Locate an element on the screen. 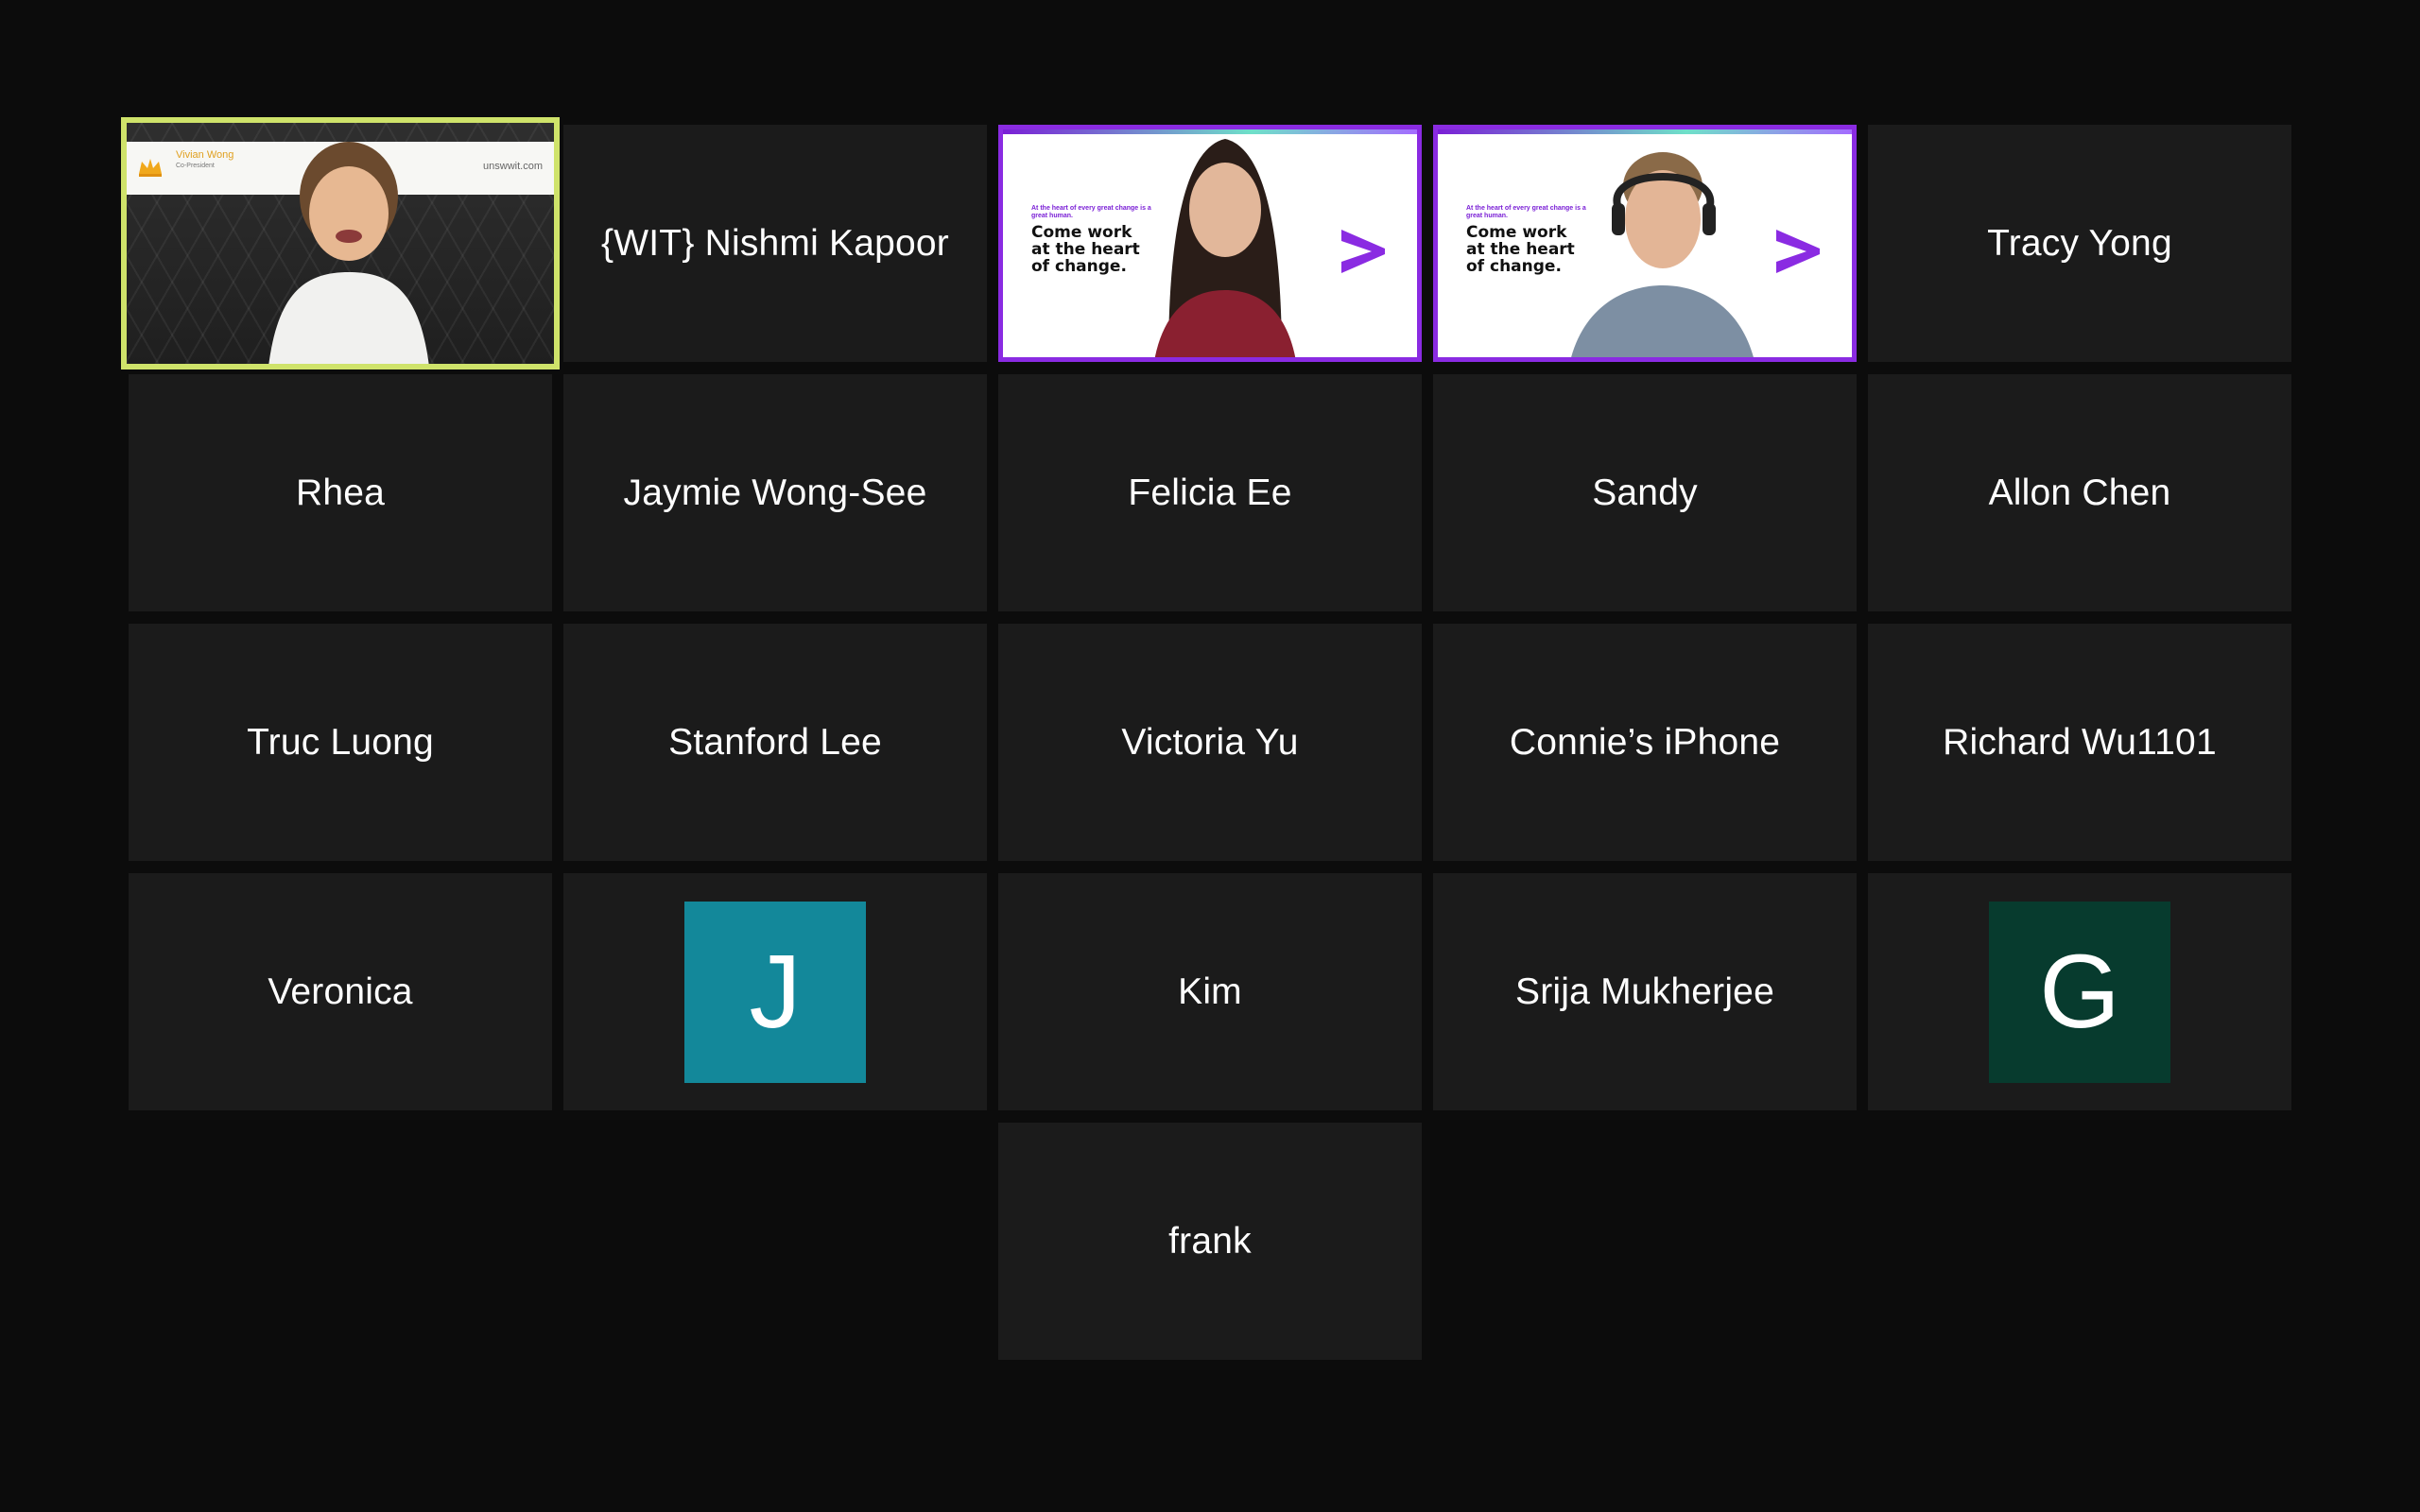  participant-name: Srija Mukherjee is located at coordinates (1644, 991).